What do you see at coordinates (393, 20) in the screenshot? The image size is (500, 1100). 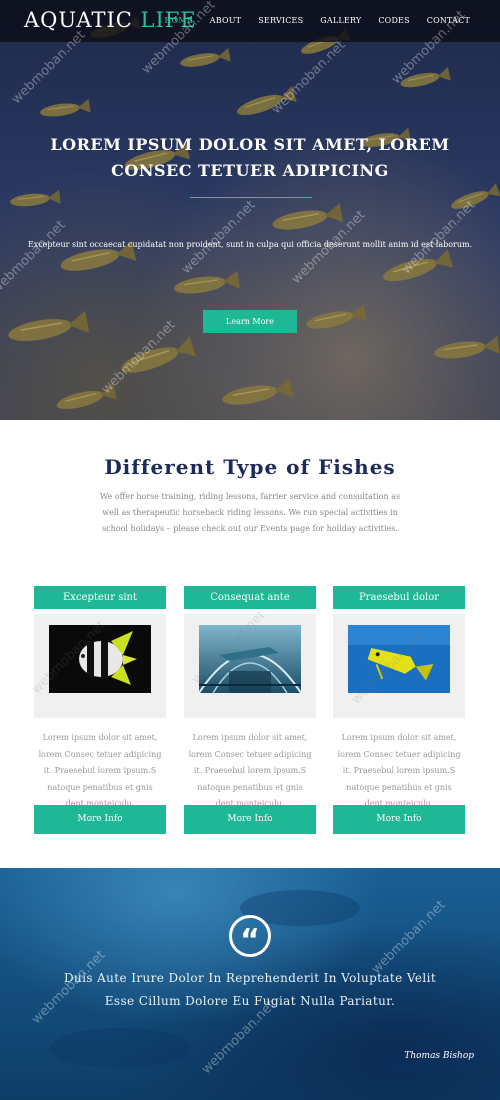 I see `nav-item-codes: CODES` at bounding box center [393, 20].